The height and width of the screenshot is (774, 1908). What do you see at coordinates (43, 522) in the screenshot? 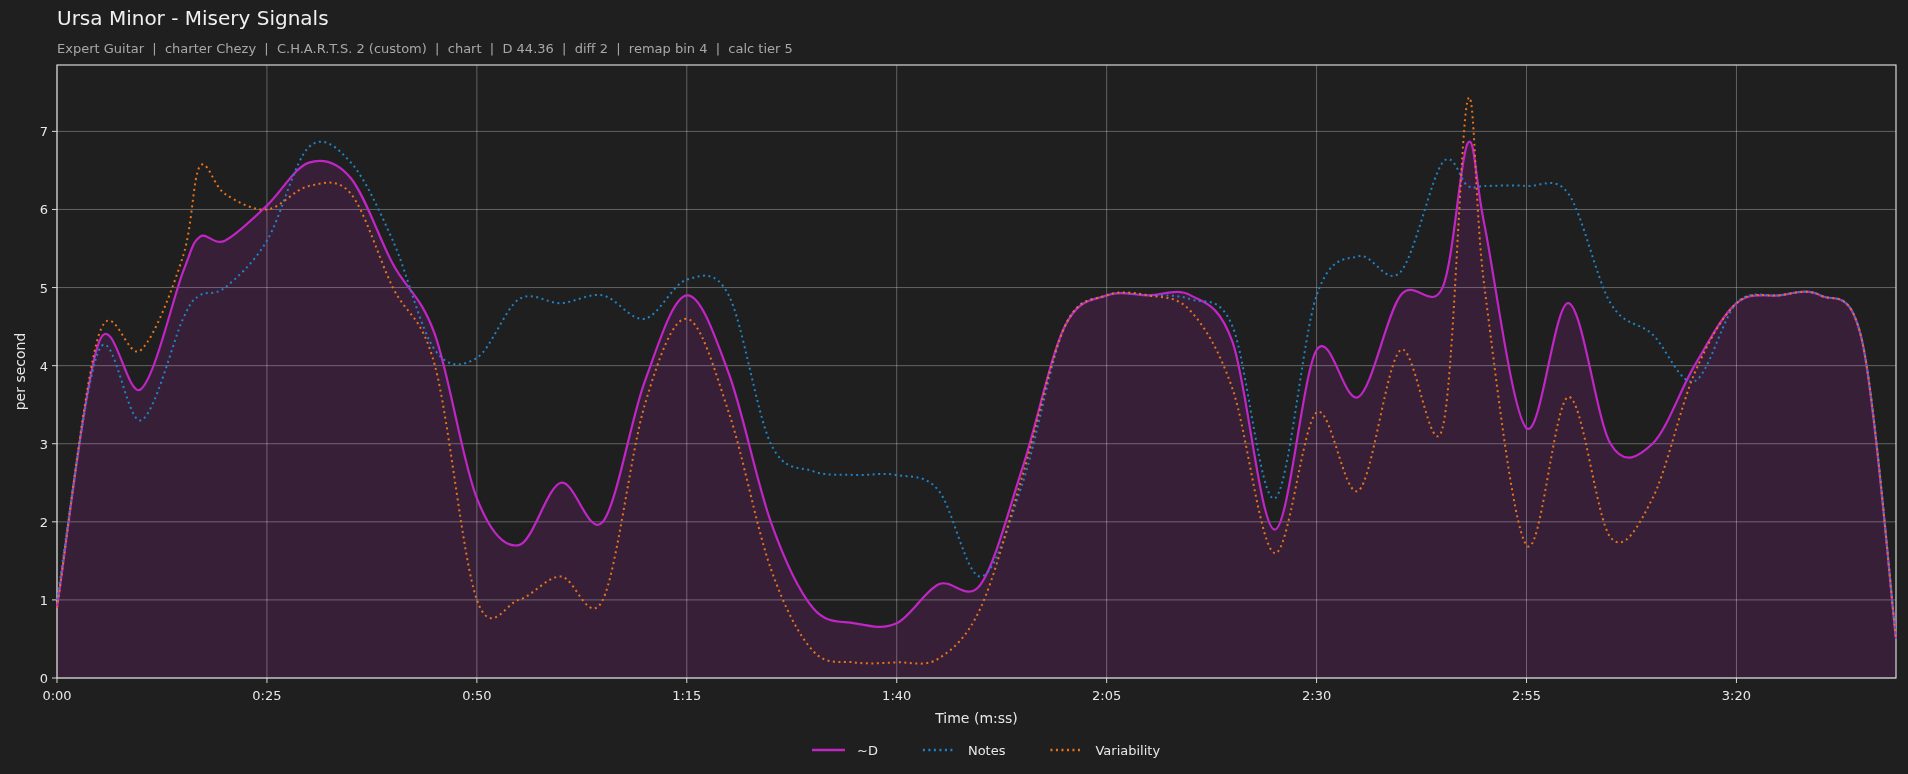
I see `y-tick-label: 2` at bounding box center [43, 522].